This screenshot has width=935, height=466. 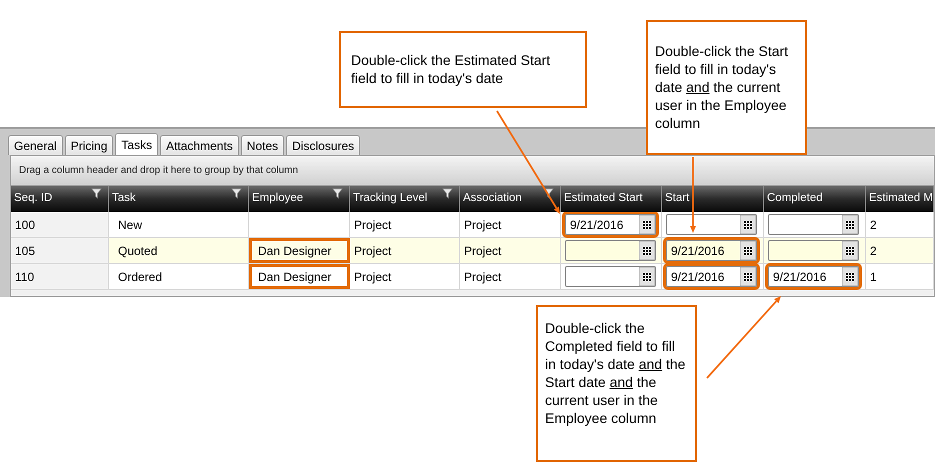 What do you see at coordinates (611, 199) in the screenshot?
I see `column-header: Estimated Start` at bounding box center [611, 199].